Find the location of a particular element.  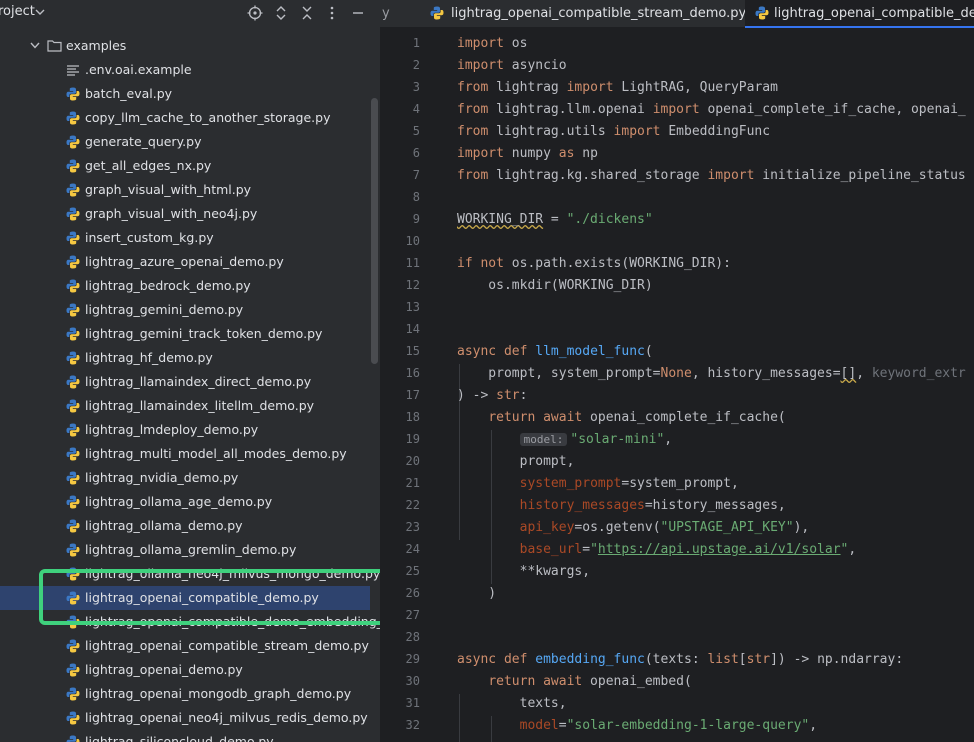

tree-file: lightrag_gemini_demo.py is located at coordinates (185, 310).